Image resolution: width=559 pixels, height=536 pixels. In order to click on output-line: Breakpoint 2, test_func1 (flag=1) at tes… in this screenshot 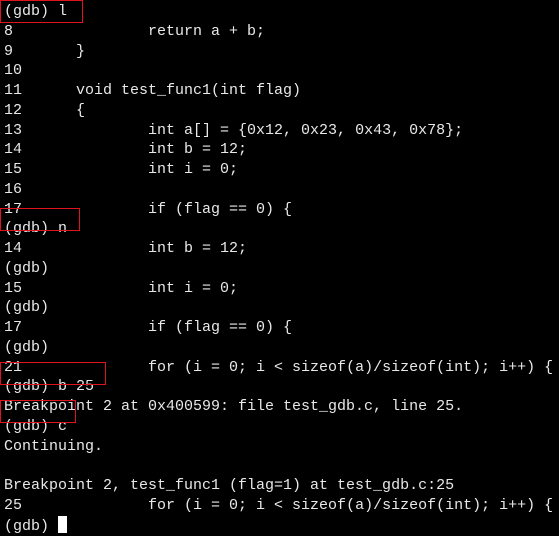, I will do `click(229, 485)`.